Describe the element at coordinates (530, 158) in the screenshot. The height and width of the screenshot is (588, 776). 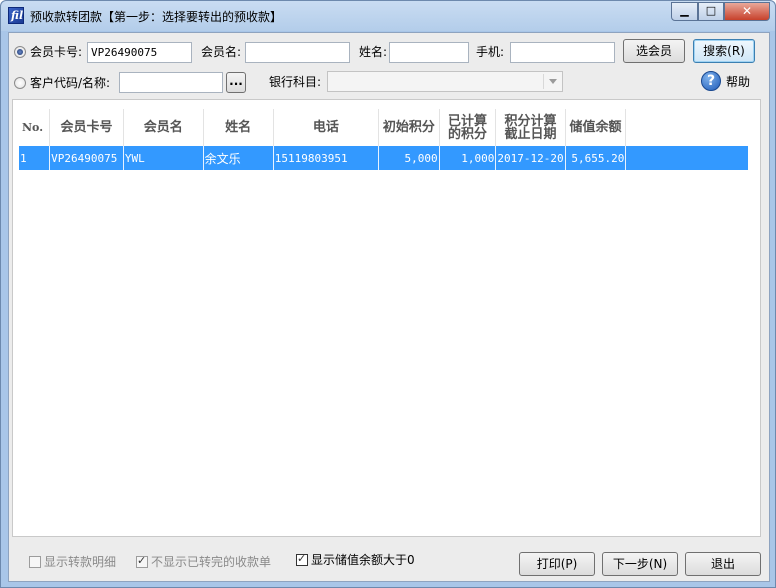
I see `cell-points-cutoff-date: 2017-12-20` at that location.